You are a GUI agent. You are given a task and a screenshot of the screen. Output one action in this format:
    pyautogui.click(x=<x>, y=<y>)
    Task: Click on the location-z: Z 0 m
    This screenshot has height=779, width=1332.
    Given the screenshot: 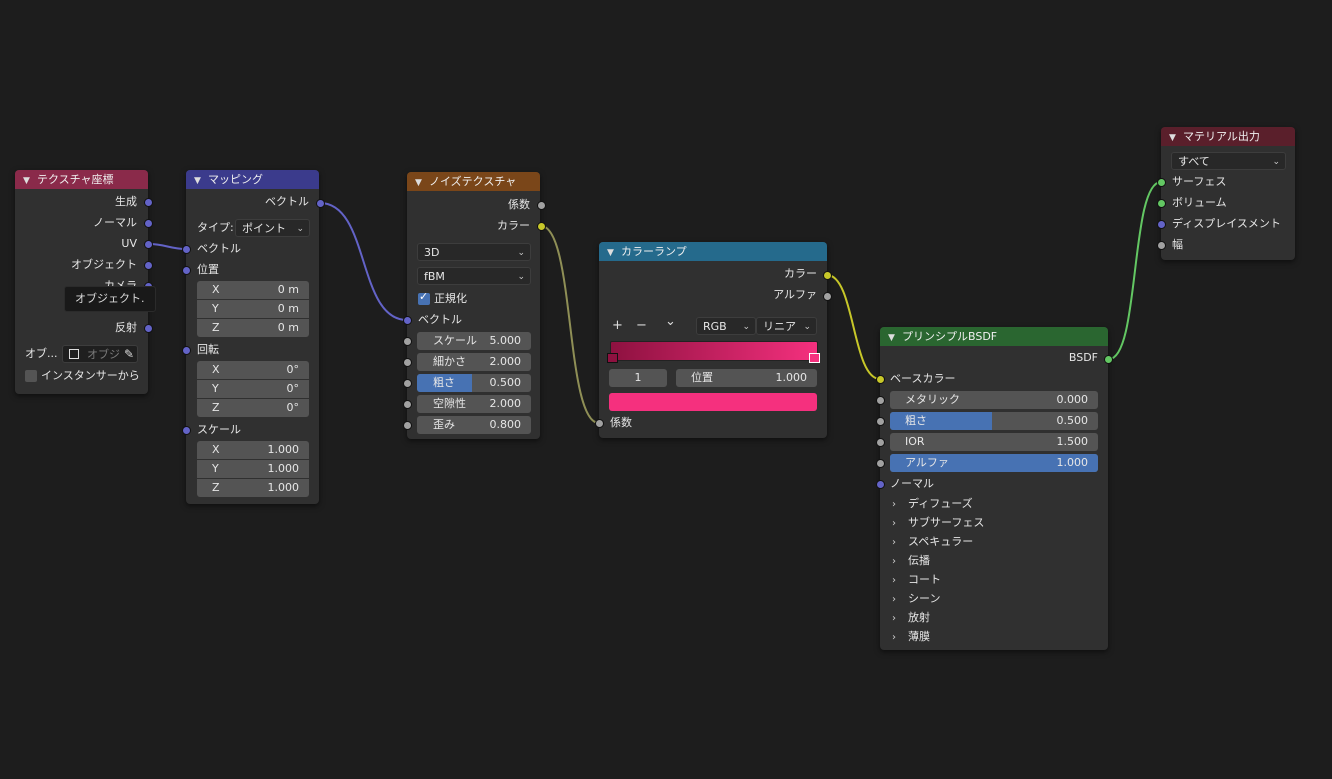 What is the action you would take?
    pyautogui.click(x=253, y=328)
    